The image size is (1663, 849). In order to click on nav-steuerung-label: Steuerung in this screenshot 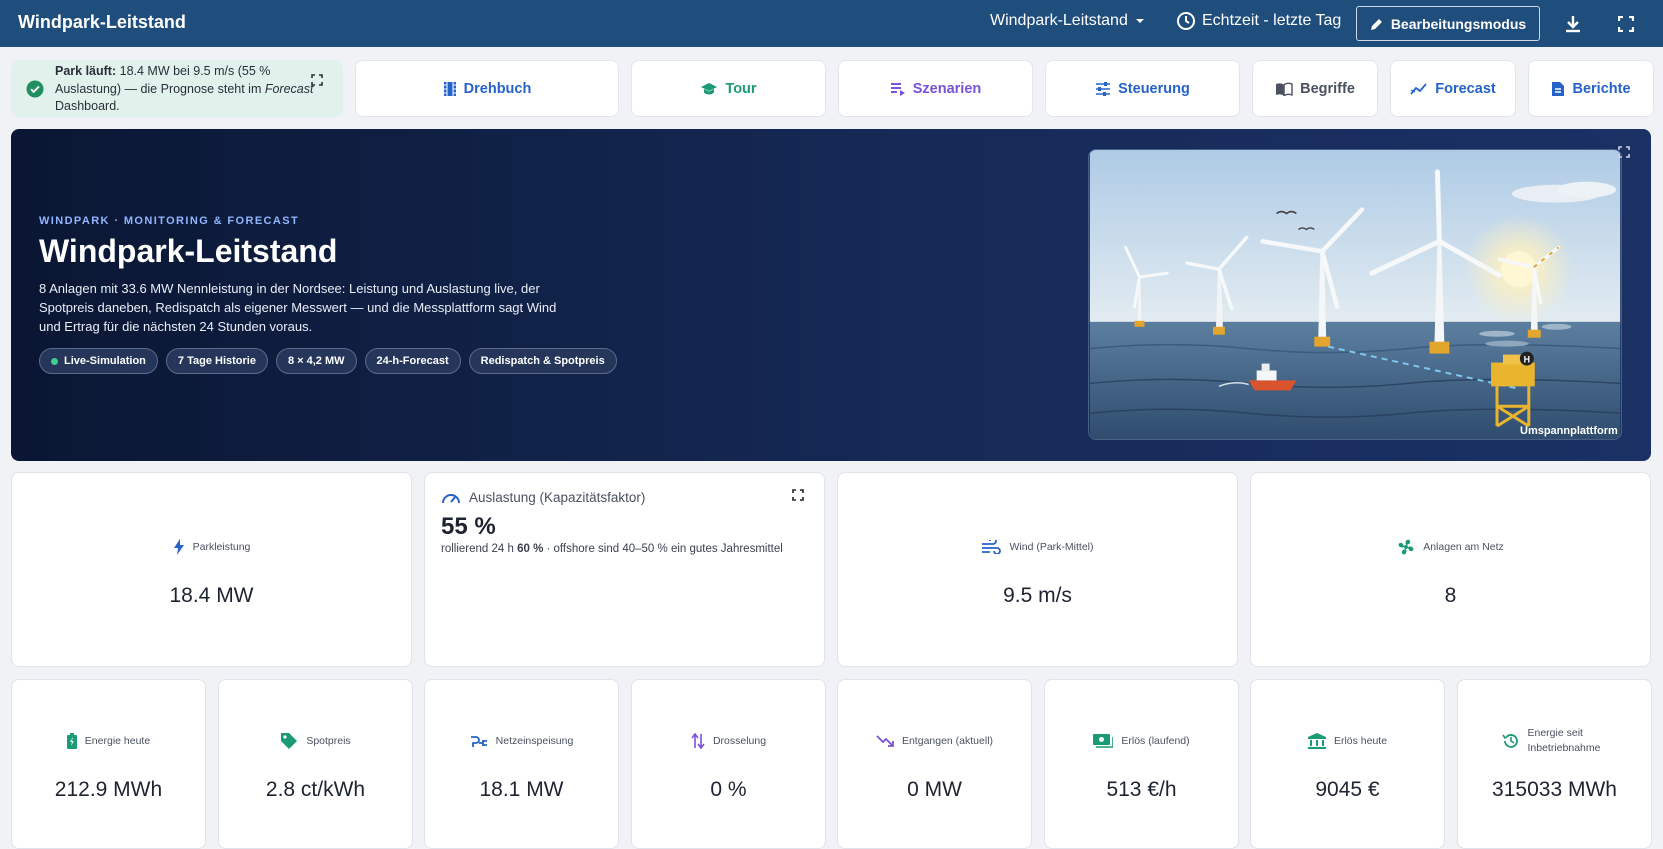, I will do `click(1154, 88)`.